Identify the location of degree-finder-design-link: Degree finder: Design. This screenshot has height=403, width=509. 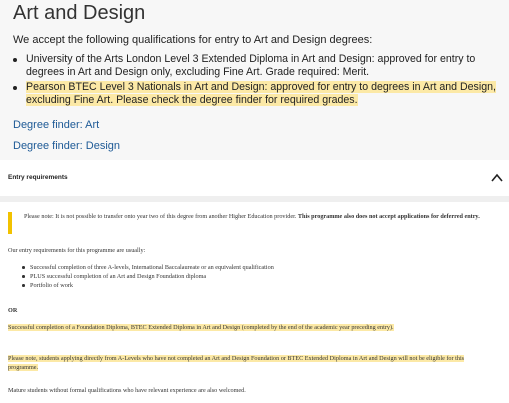
(66, 146).